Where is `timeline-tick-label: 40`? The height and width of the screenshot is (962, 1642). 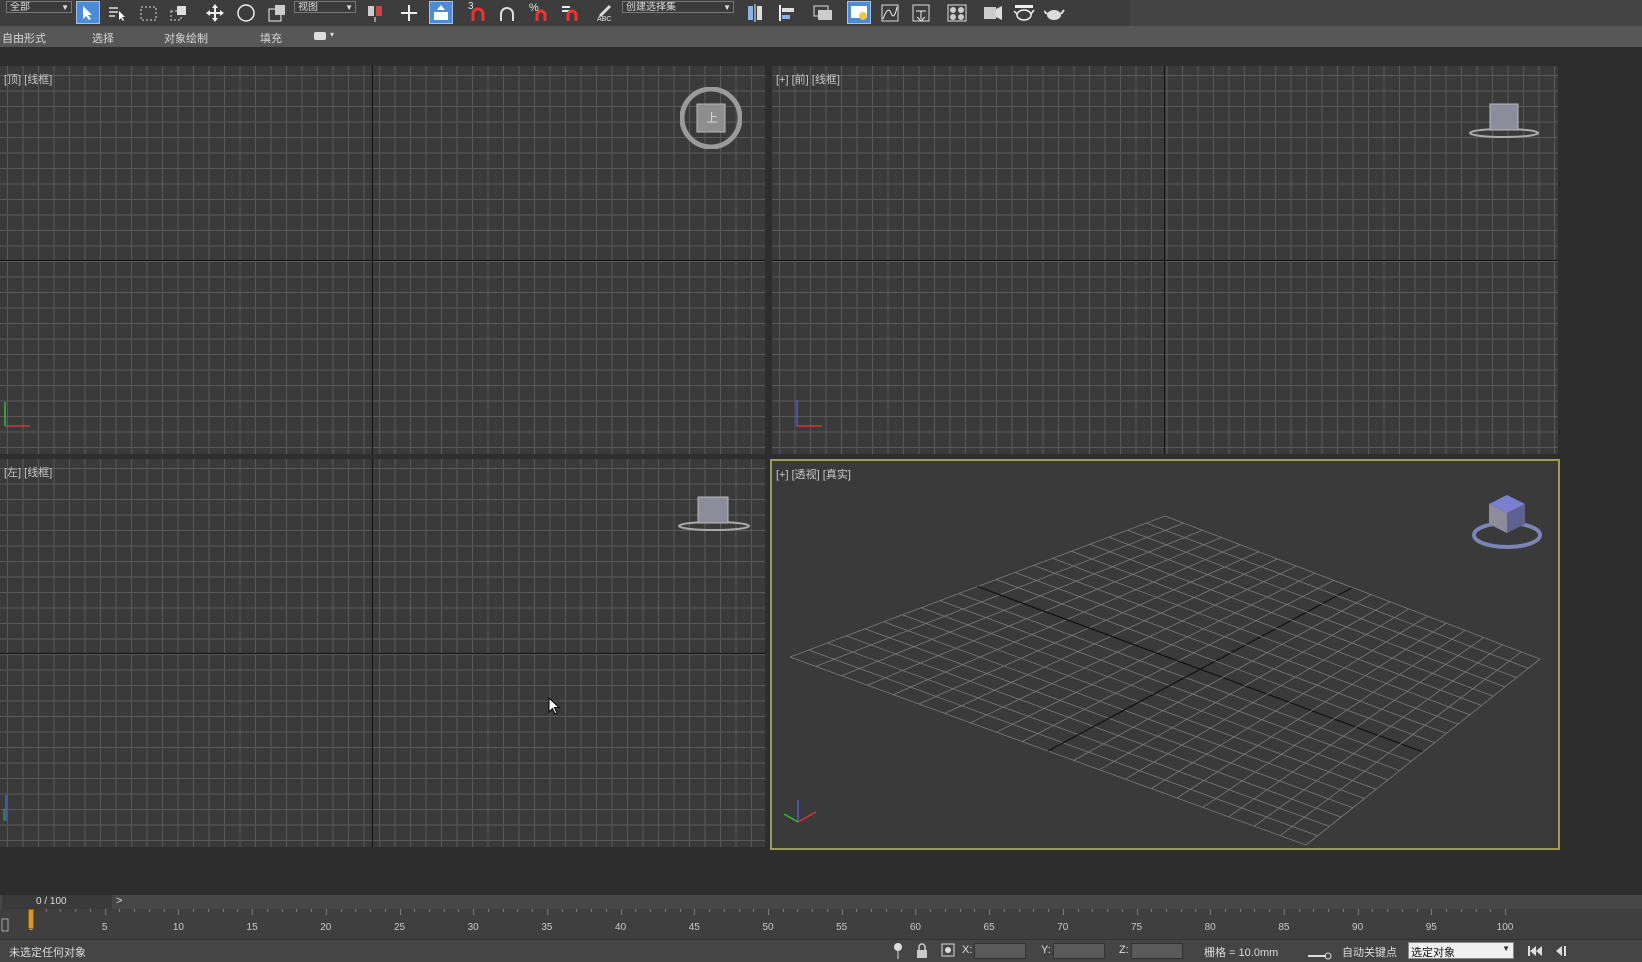
timeline-tick-label: 40 is located at coordinates (621, 927).